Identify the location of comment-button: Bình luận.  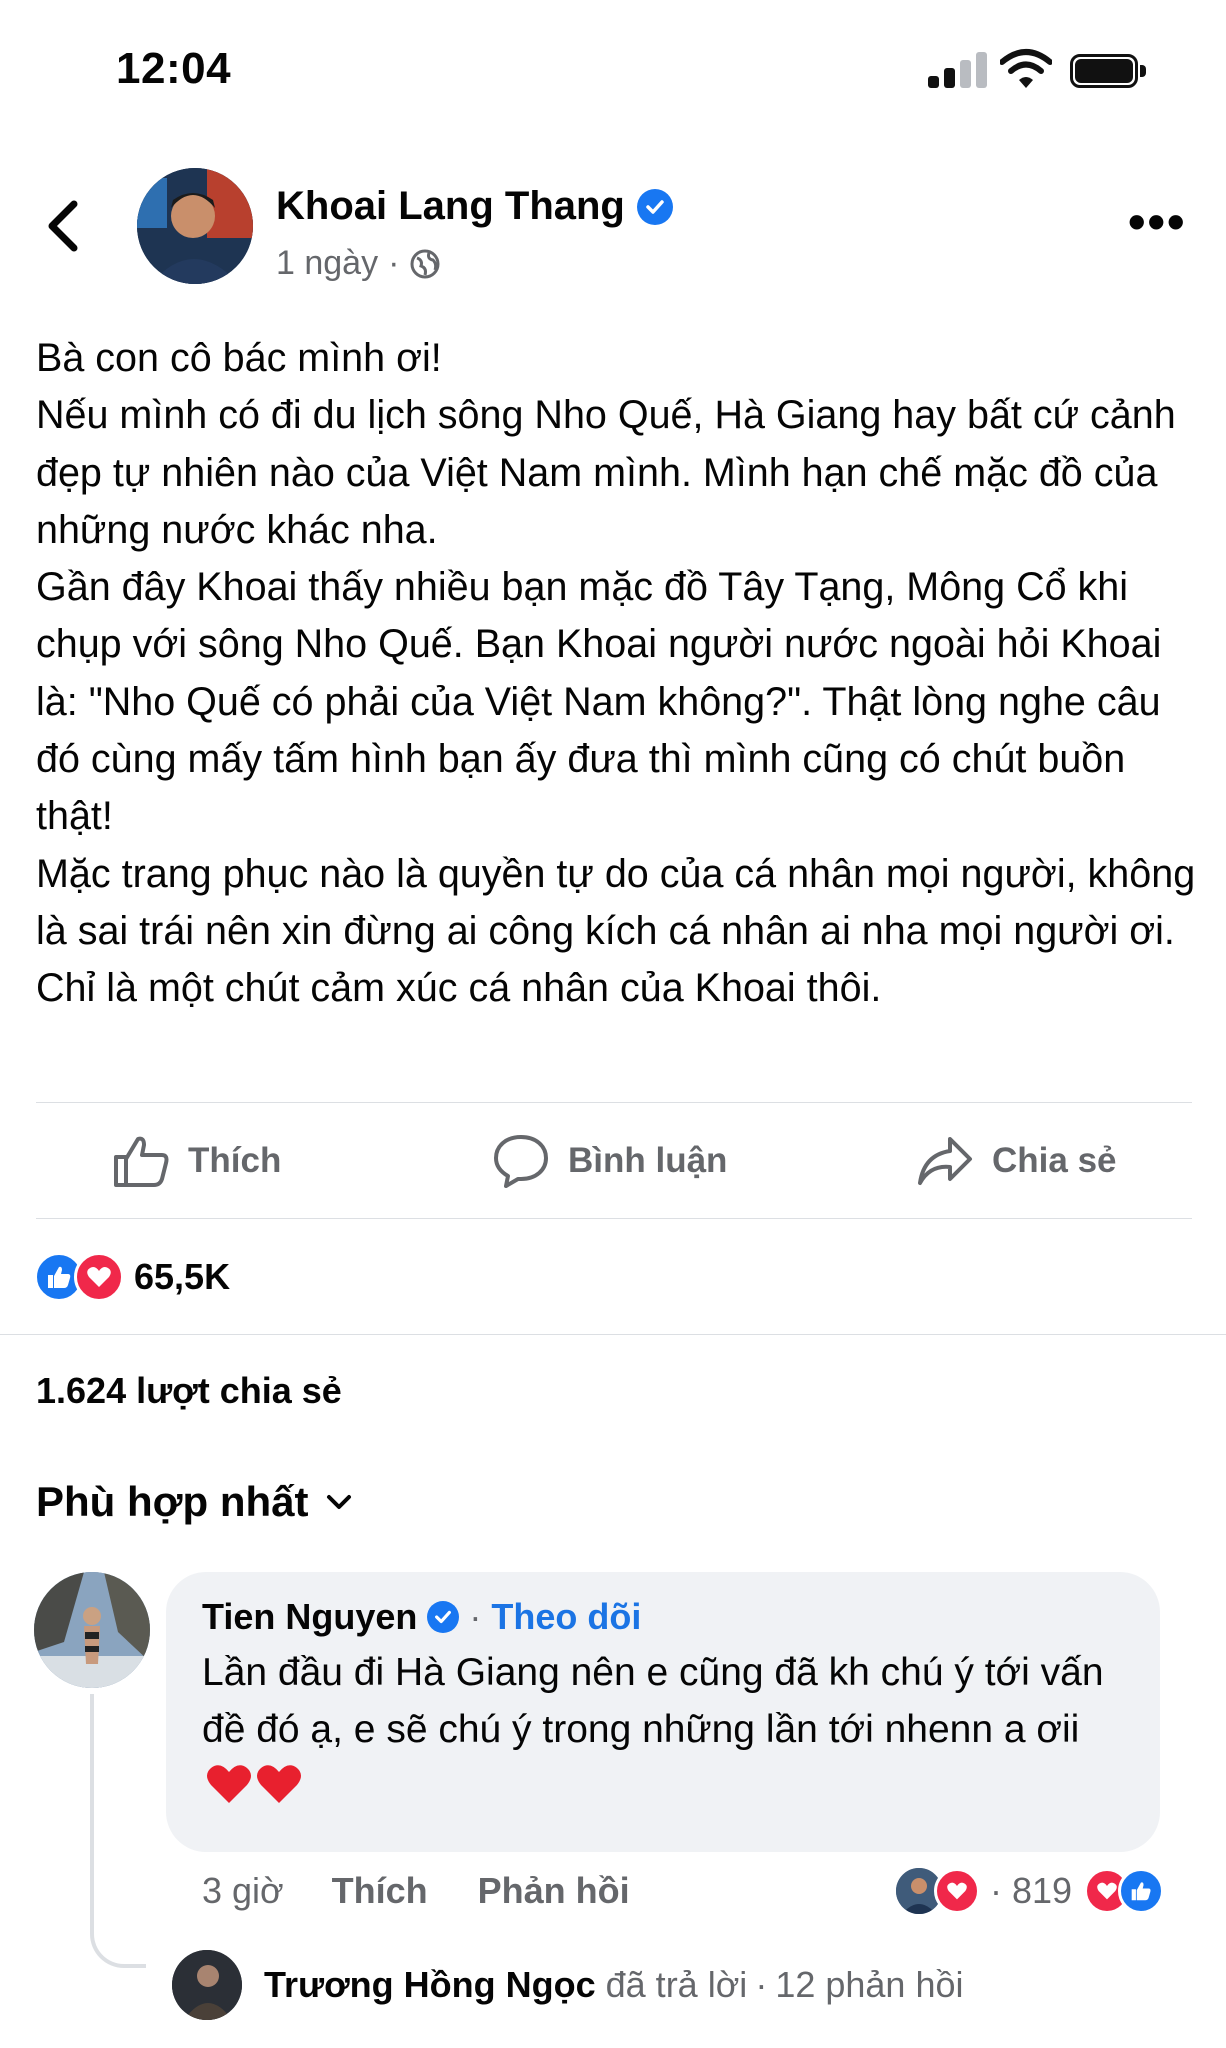
(609, 1161).